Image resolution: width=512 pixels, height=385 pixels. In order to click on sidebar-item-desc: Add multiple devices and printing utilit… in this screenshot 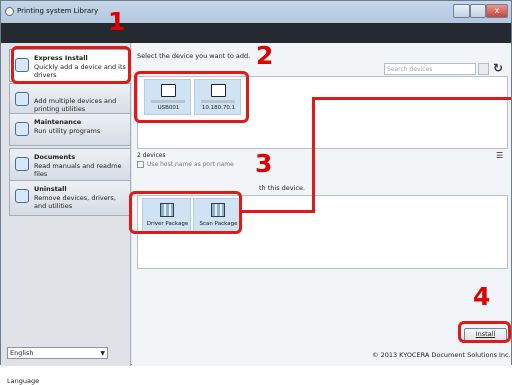, I will do `click(75, 105)`.